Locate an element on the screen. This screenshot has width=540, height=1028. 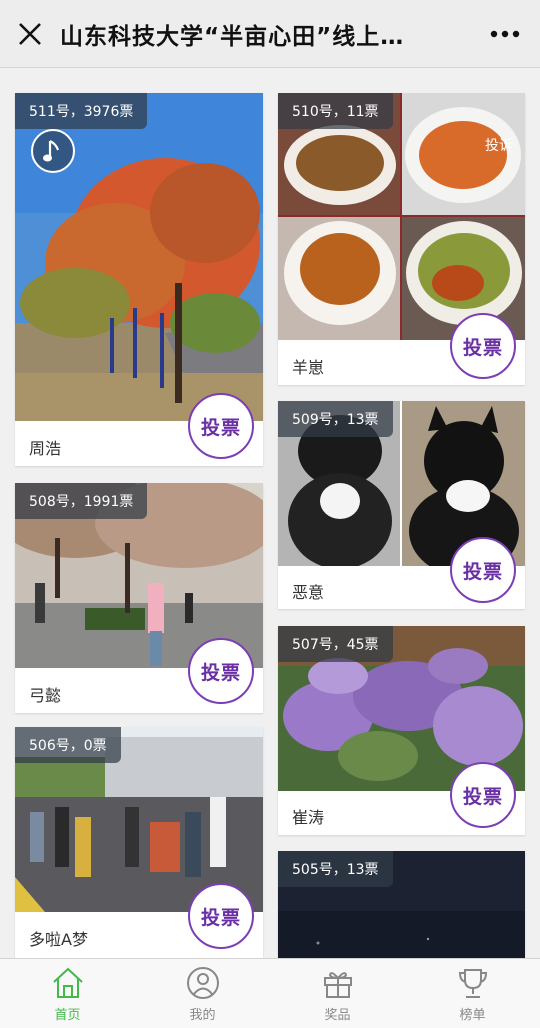
trophy-icon is located at coordinates (472, 983).